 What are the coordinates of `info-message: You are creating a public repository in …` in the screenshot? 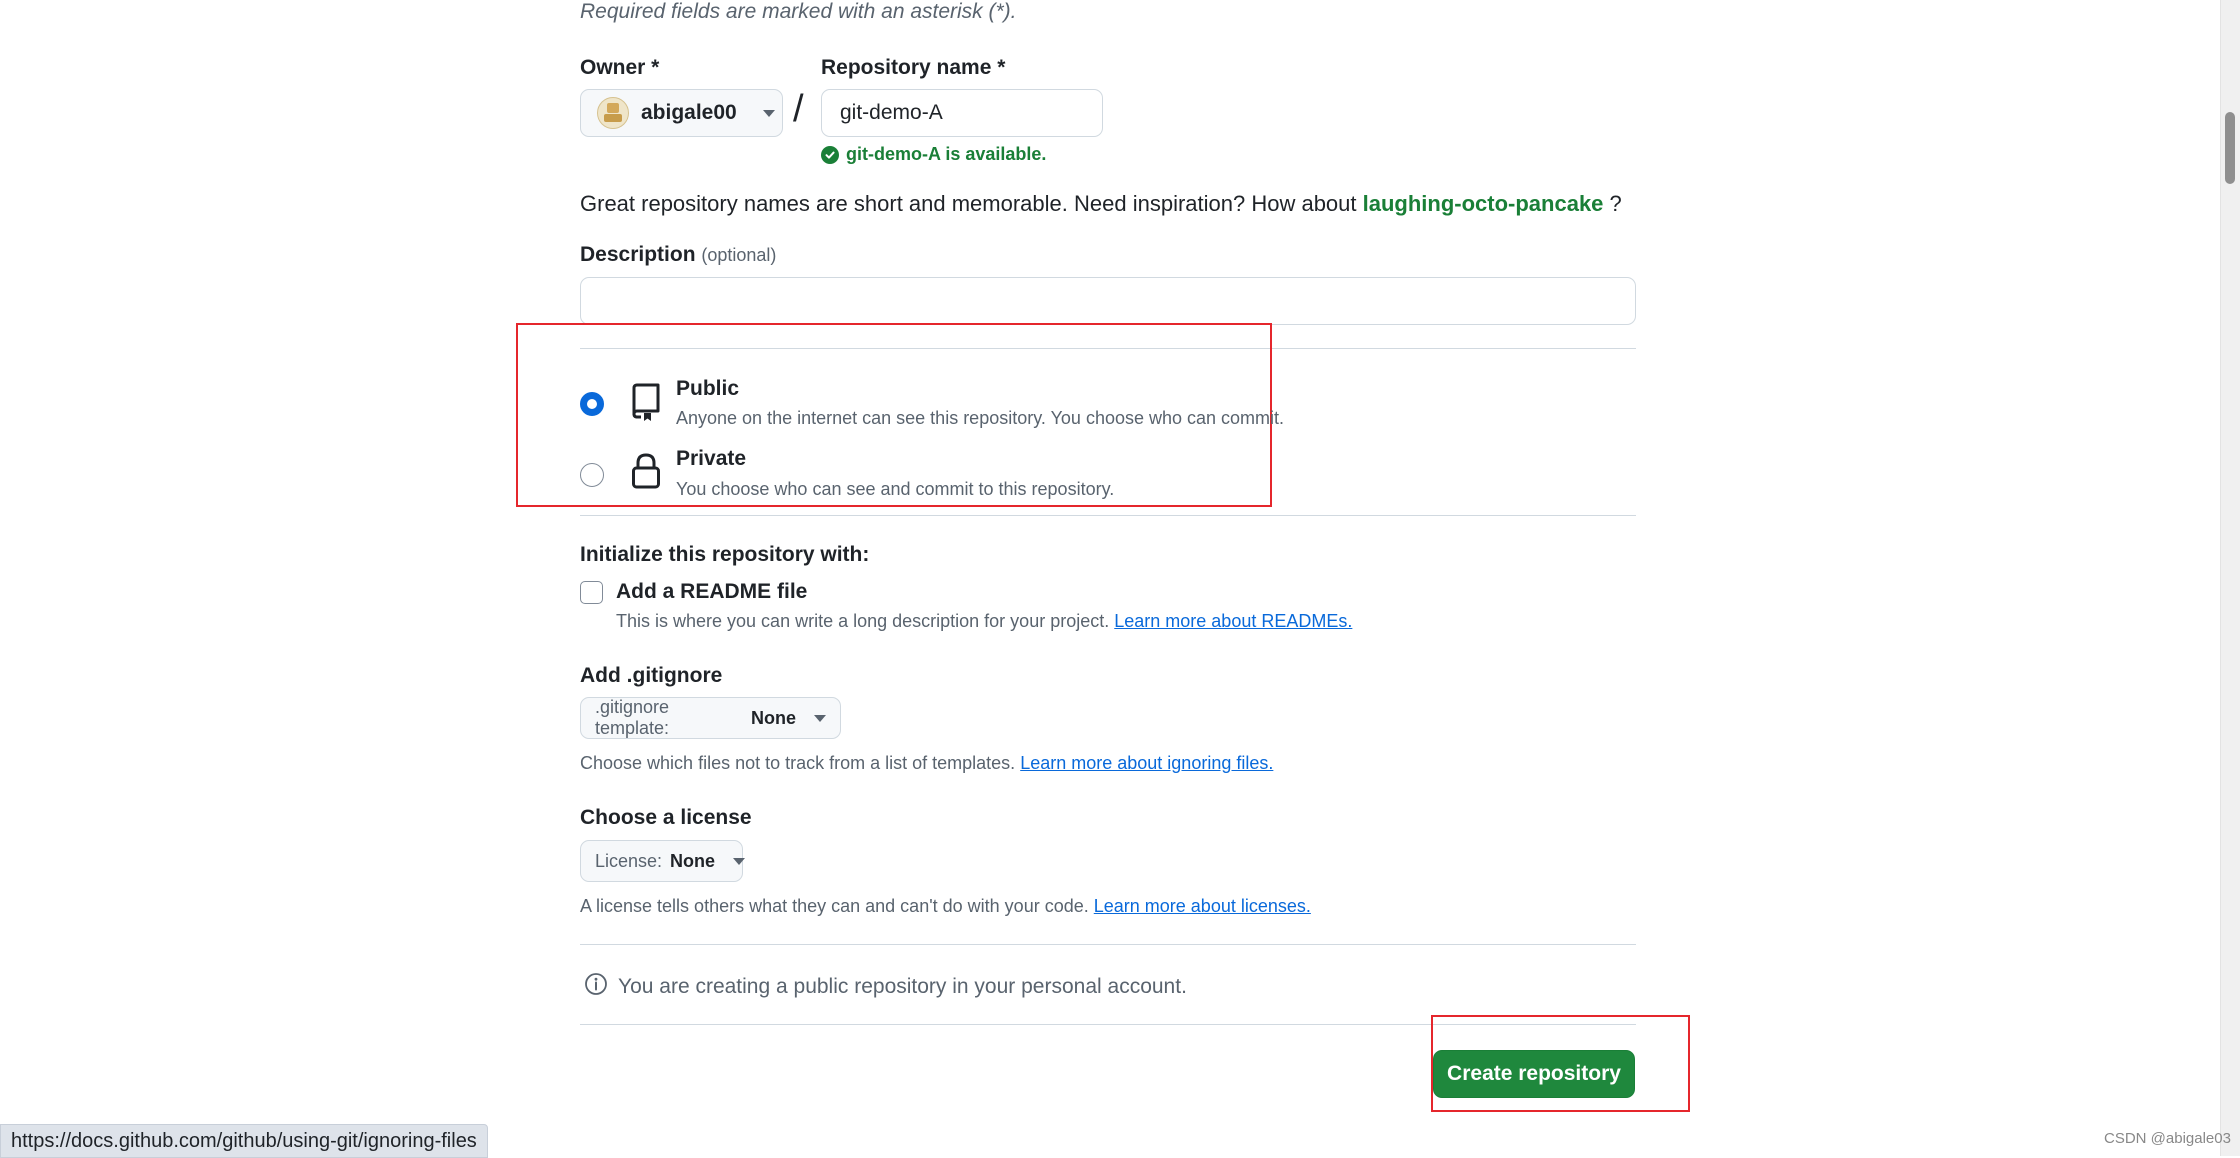 It's located at (902, 986).